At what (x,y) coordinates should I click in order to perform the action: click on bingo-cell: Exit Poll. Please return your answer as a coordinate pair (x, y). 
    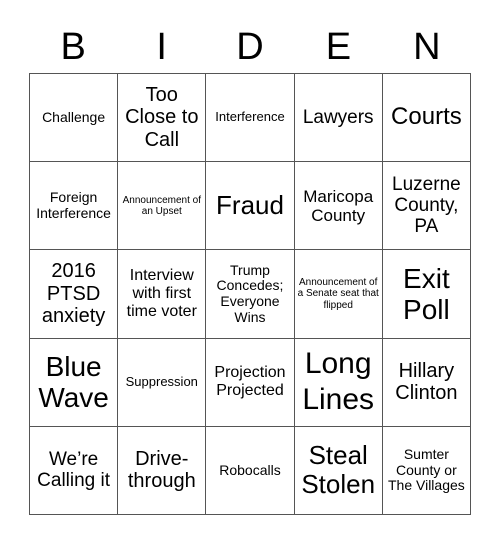
    Looking at the image, I should click on (426, 294).